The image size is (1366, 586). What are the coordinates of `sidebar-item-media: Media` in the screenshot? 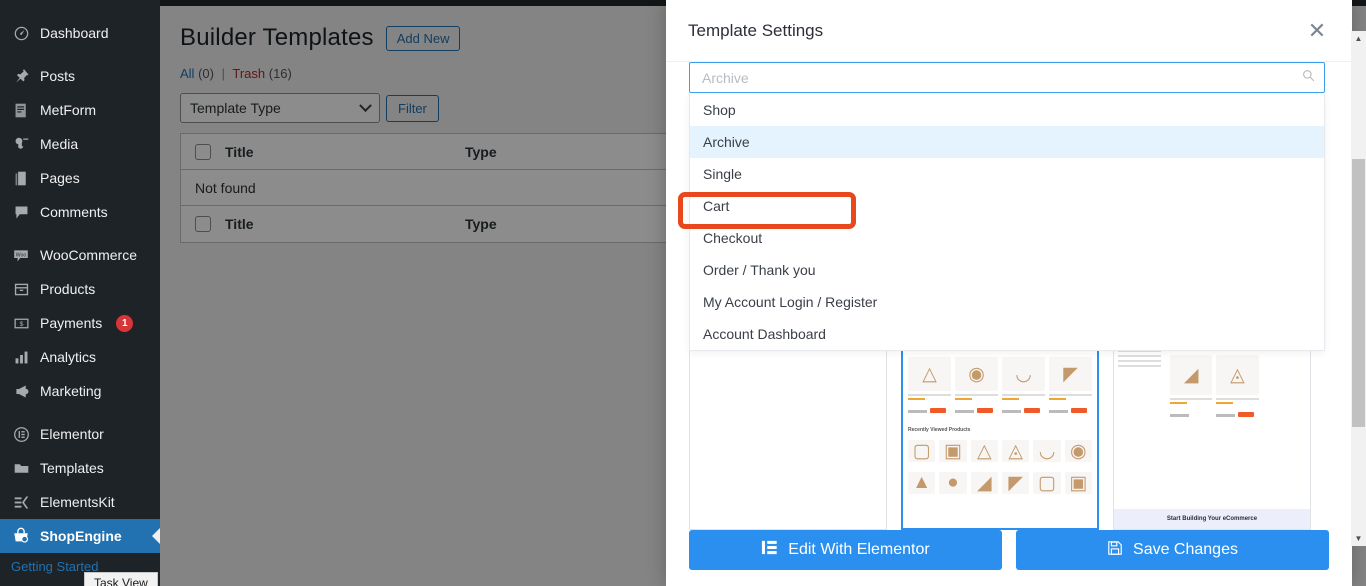 It's located at (80, 144).